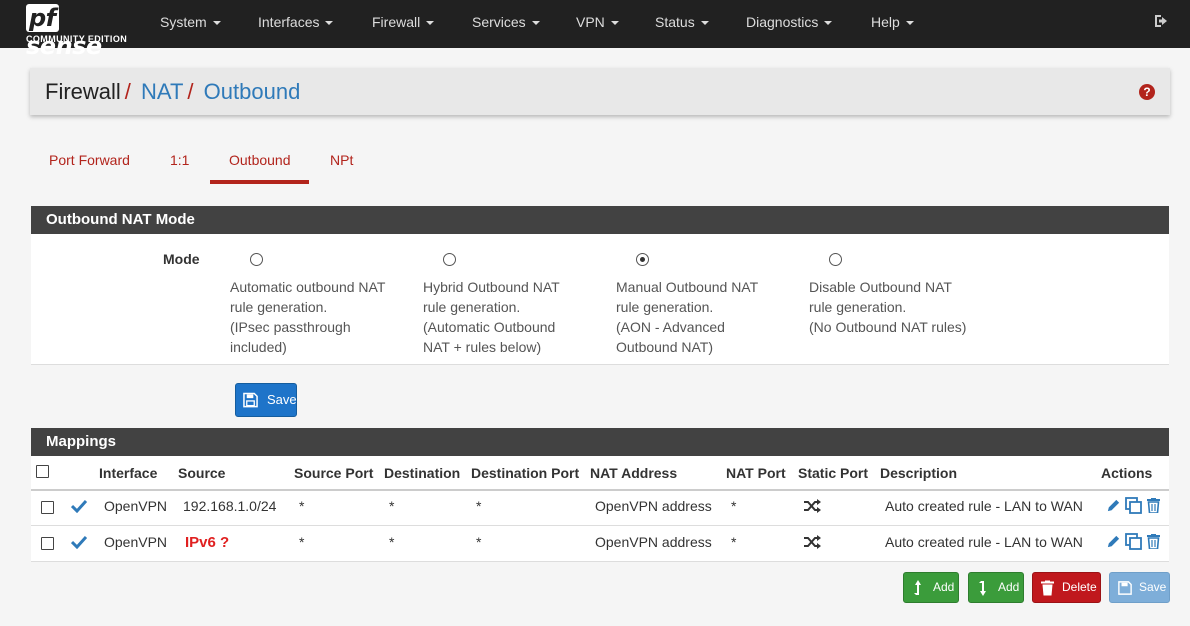  Describe the element at coordinates (259, 182) in the screenshot. I see `active-tab-indicator` at that location.